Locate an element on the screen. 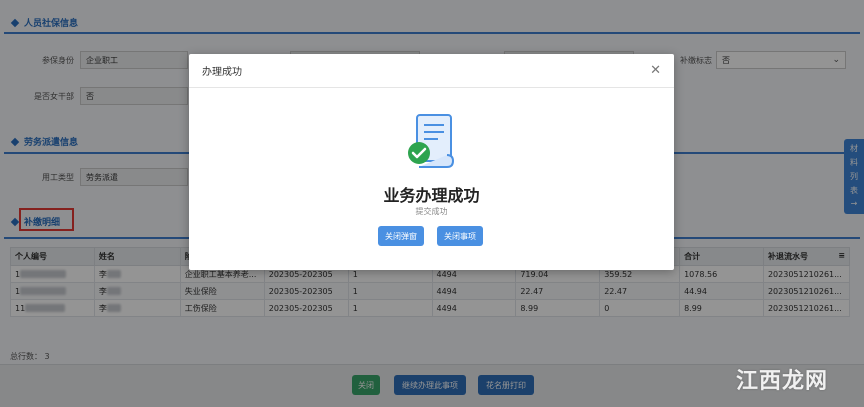  close-icon: ✕ is located at coordinates (655, 70).